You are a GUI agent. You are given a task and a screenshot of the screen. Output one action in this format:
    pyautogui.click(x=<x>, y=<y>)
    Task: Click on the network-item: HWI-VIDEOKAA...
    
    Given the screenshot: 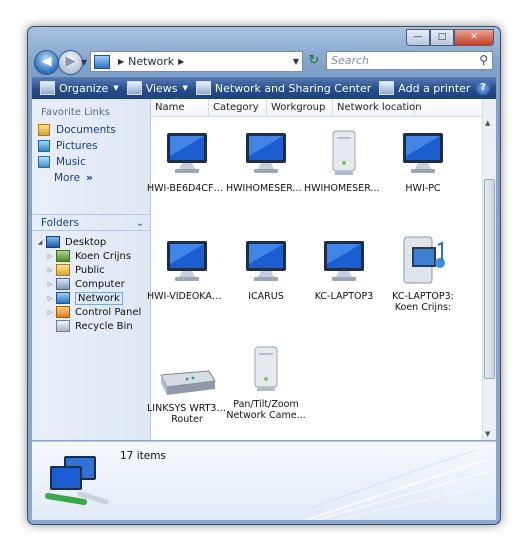 What is the action you would take?
    pyautogui.click(x=187, y=269)
    